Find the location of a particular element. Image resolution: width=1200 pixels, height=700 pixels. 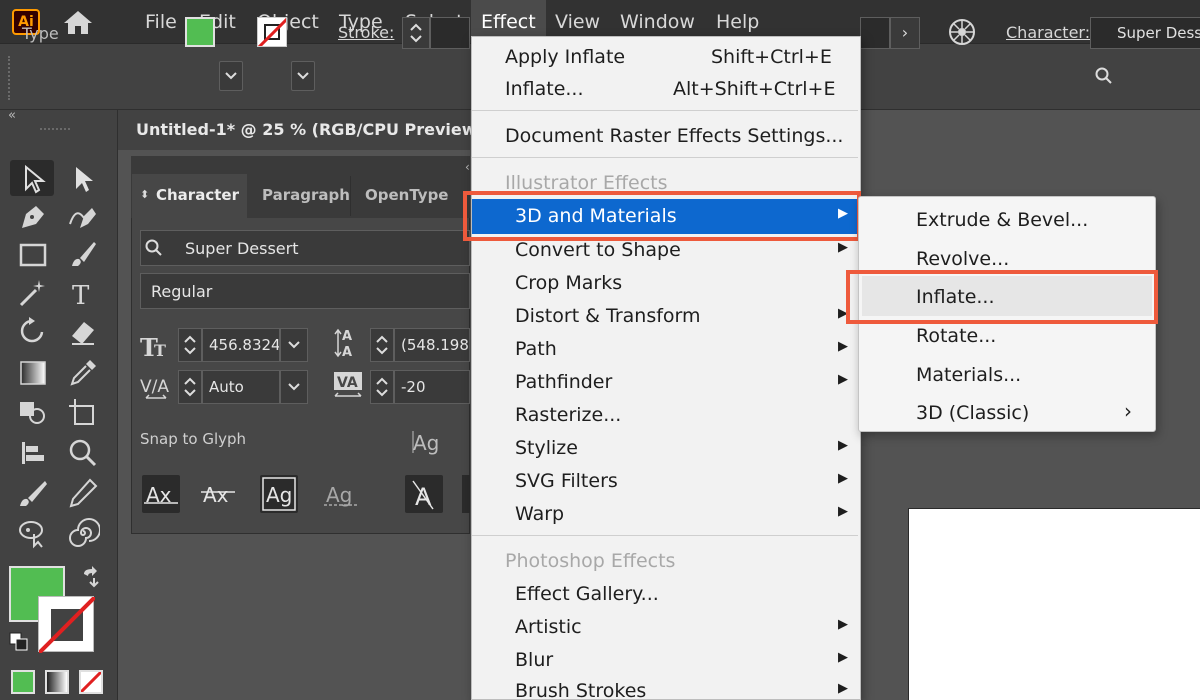

twirl-tool-icon is located at coordinates (83, 533).